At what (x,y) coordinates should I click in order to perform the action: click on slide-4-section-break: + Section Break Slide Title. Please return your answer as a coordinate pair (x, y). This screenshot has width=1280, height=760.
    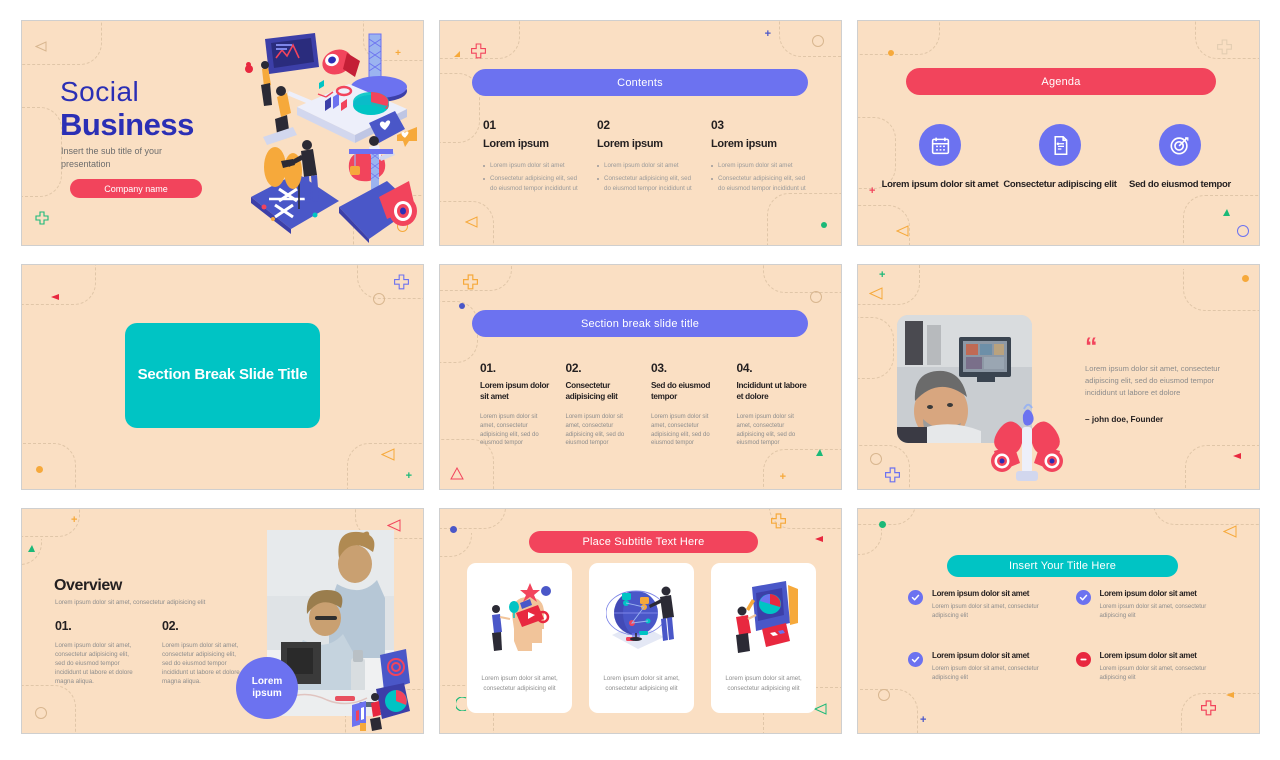
    Looking at the image, I should click on (222, 377).